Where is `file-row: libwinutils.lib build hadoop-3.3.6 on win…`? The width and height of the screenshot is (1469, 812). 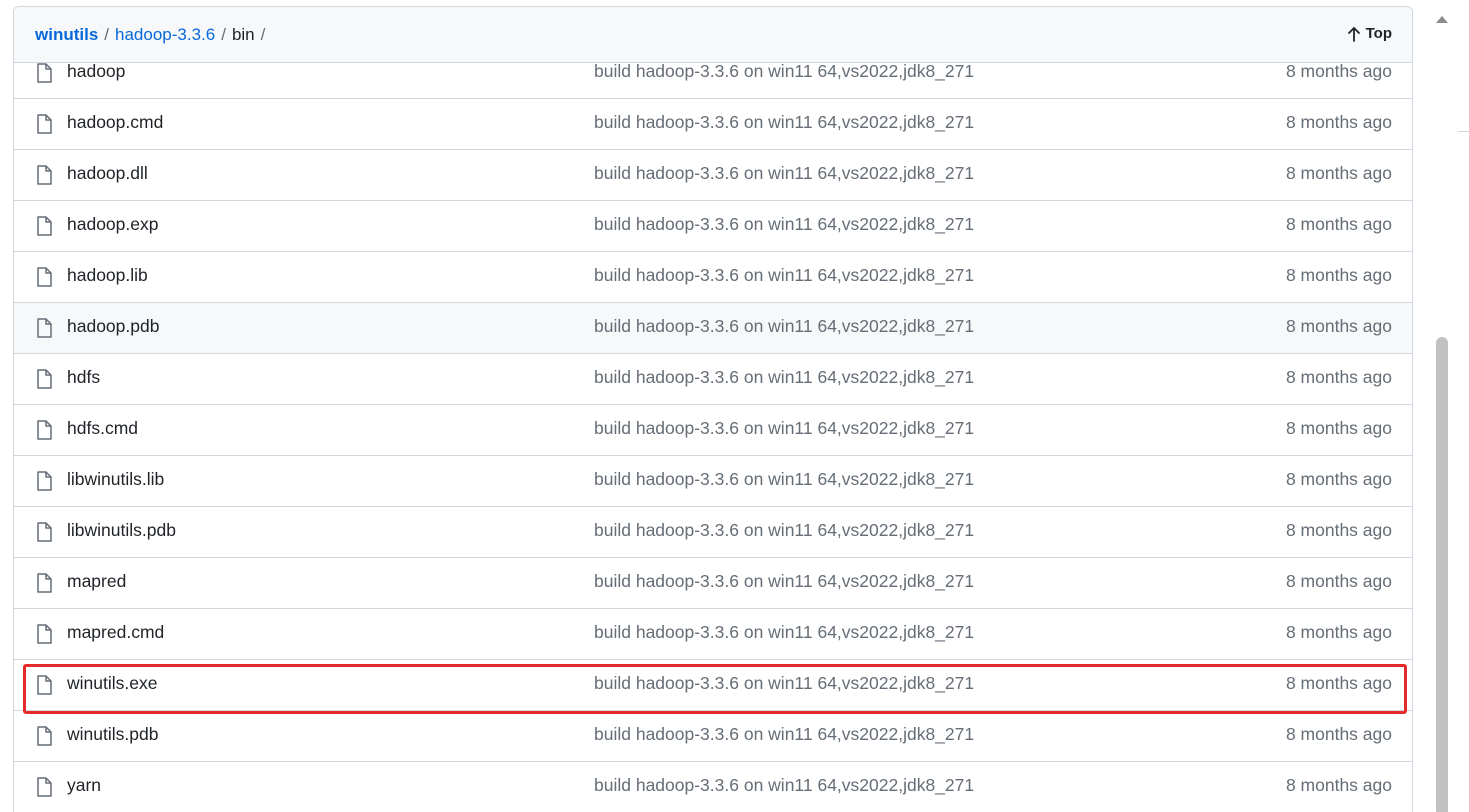 file-row: libwinutils.lib build hadoop-3.3.6 on win… is located at coordinates (713, 481).